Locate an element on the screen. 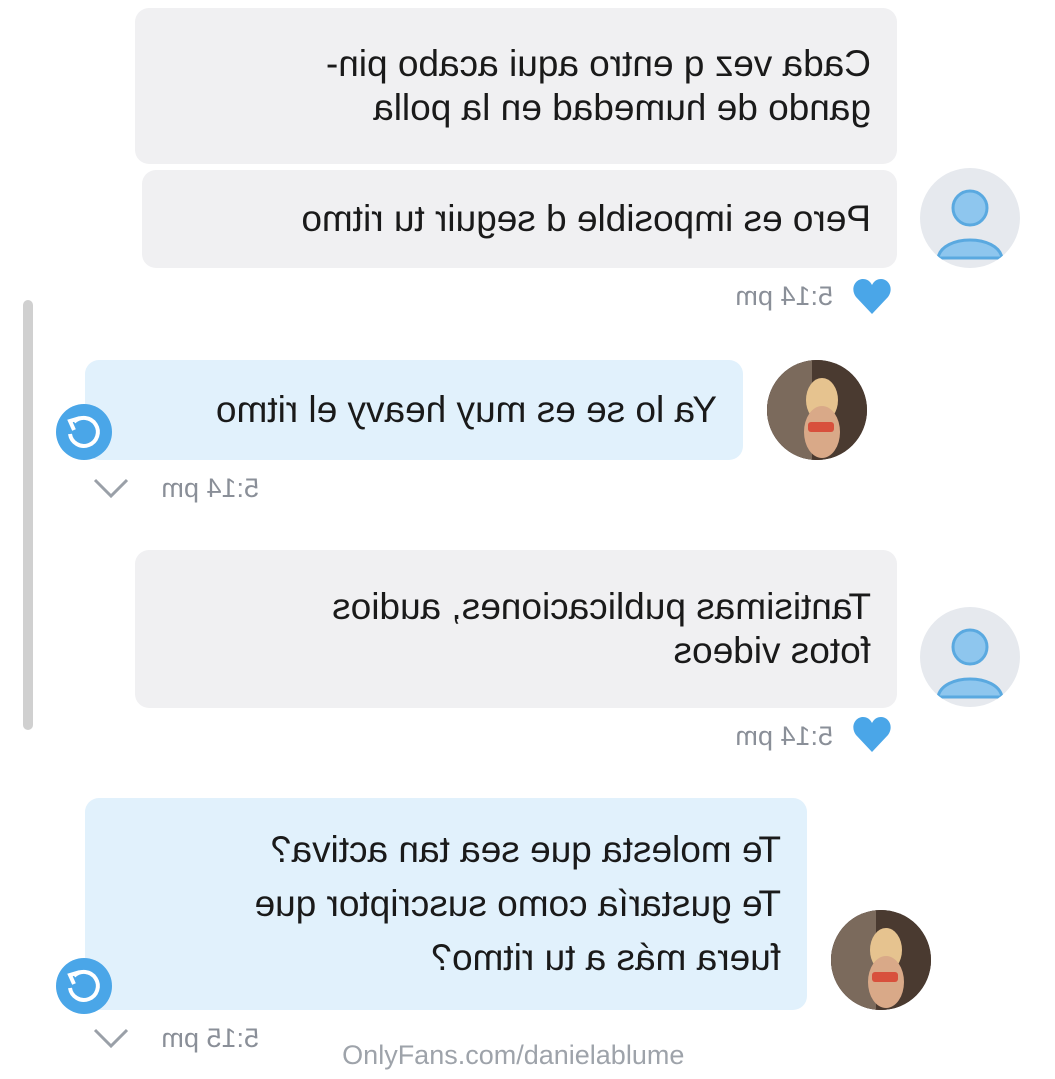  message-line: fotos videos is located at coordinates (772, 650).